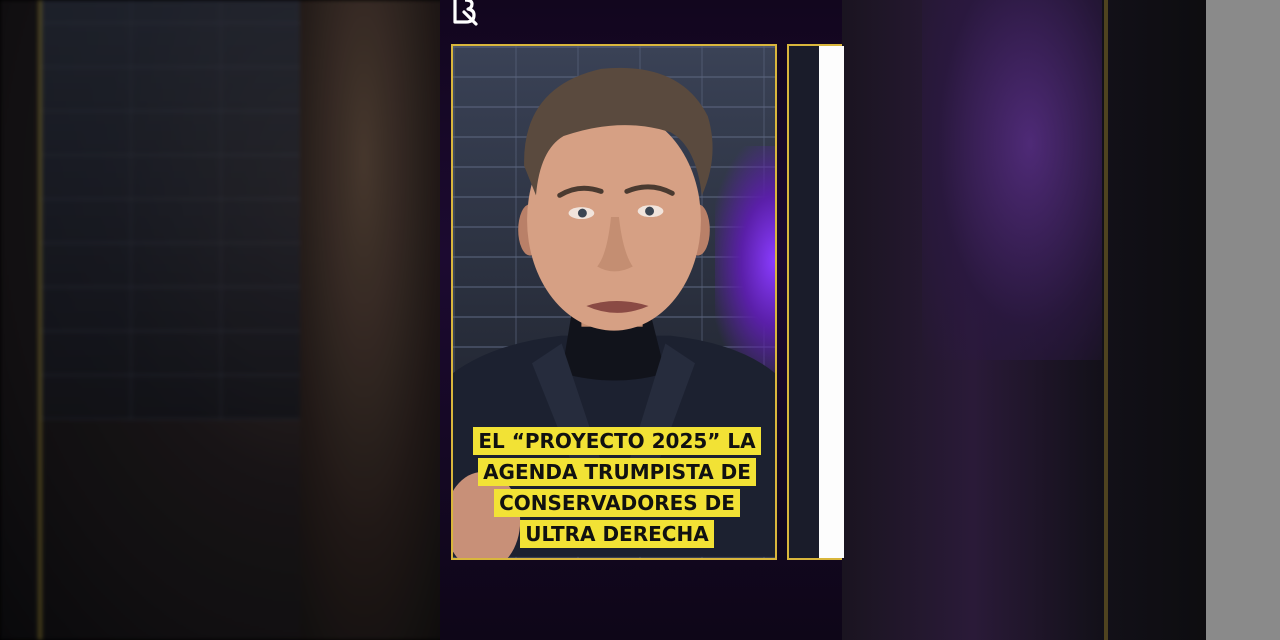  What do you see at coordinates (815, 302) in the screenshot?
I see `secondary-video-frame` at bounding box center [815, 302].